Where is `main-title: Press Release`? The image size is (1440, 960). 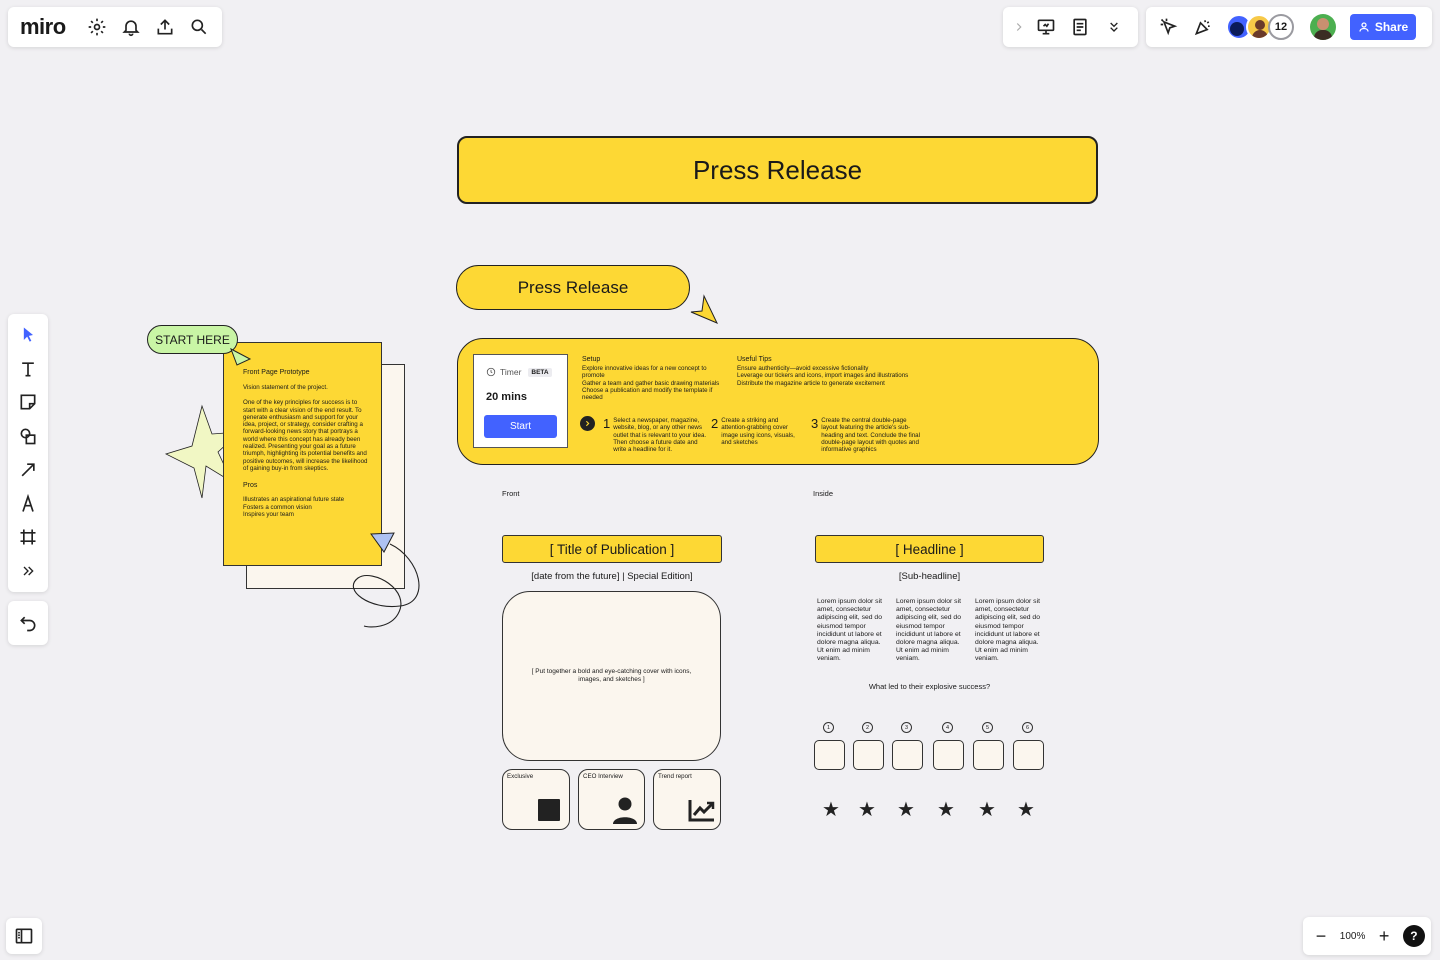
main-title: Press Release is located at coordinates (777, 169).